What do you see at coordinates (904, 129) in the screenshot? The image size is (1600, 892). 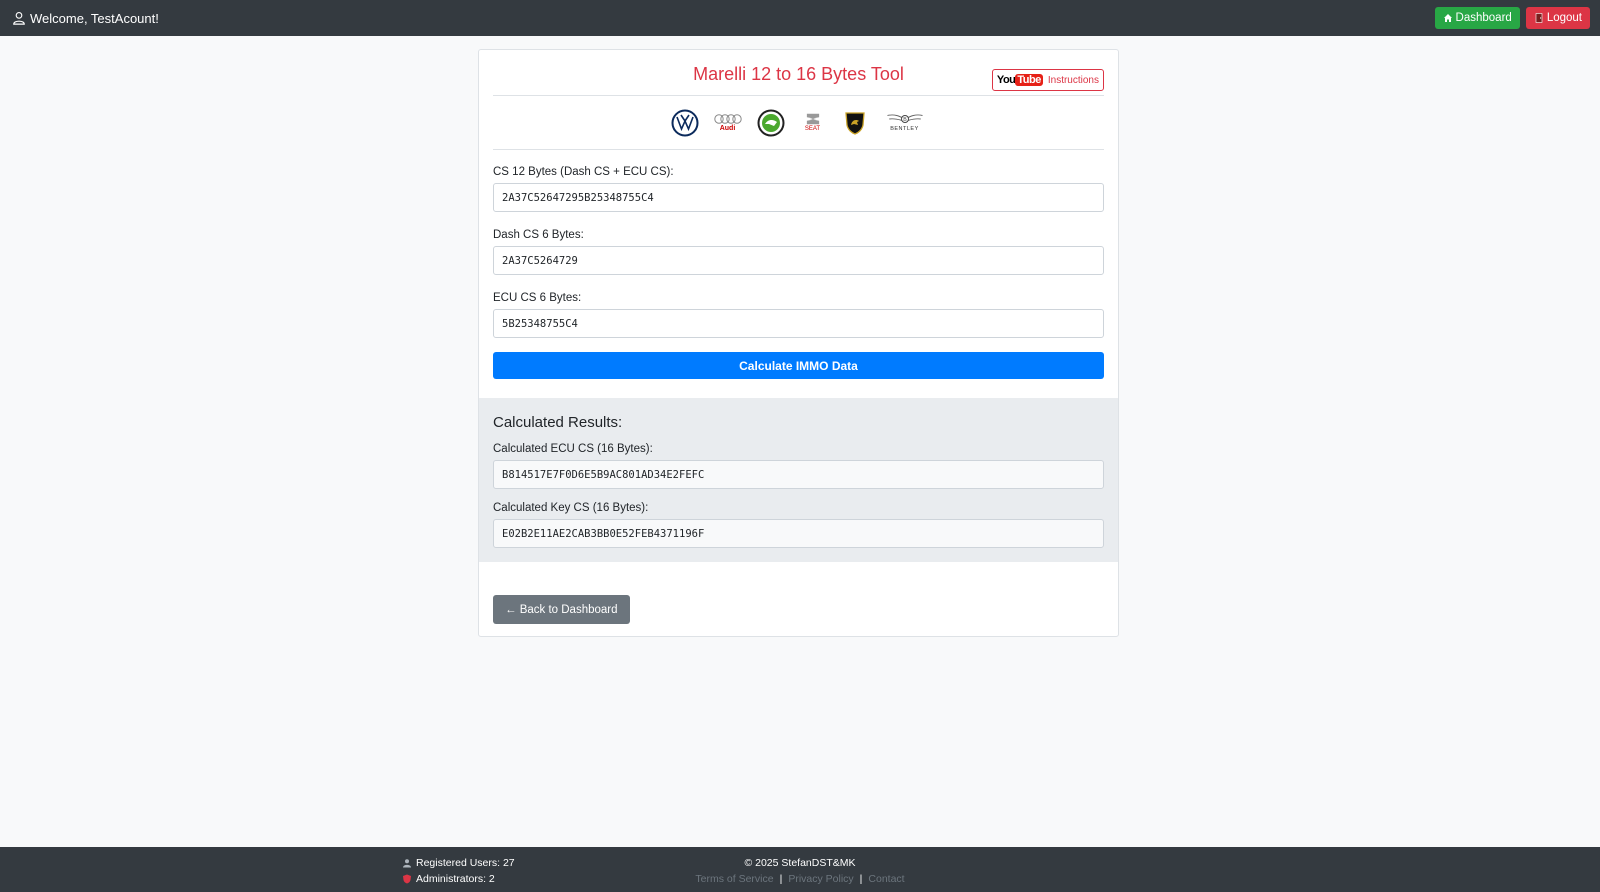 I see `bentley-text: BENTLEY` at bounding box center [904, 129].